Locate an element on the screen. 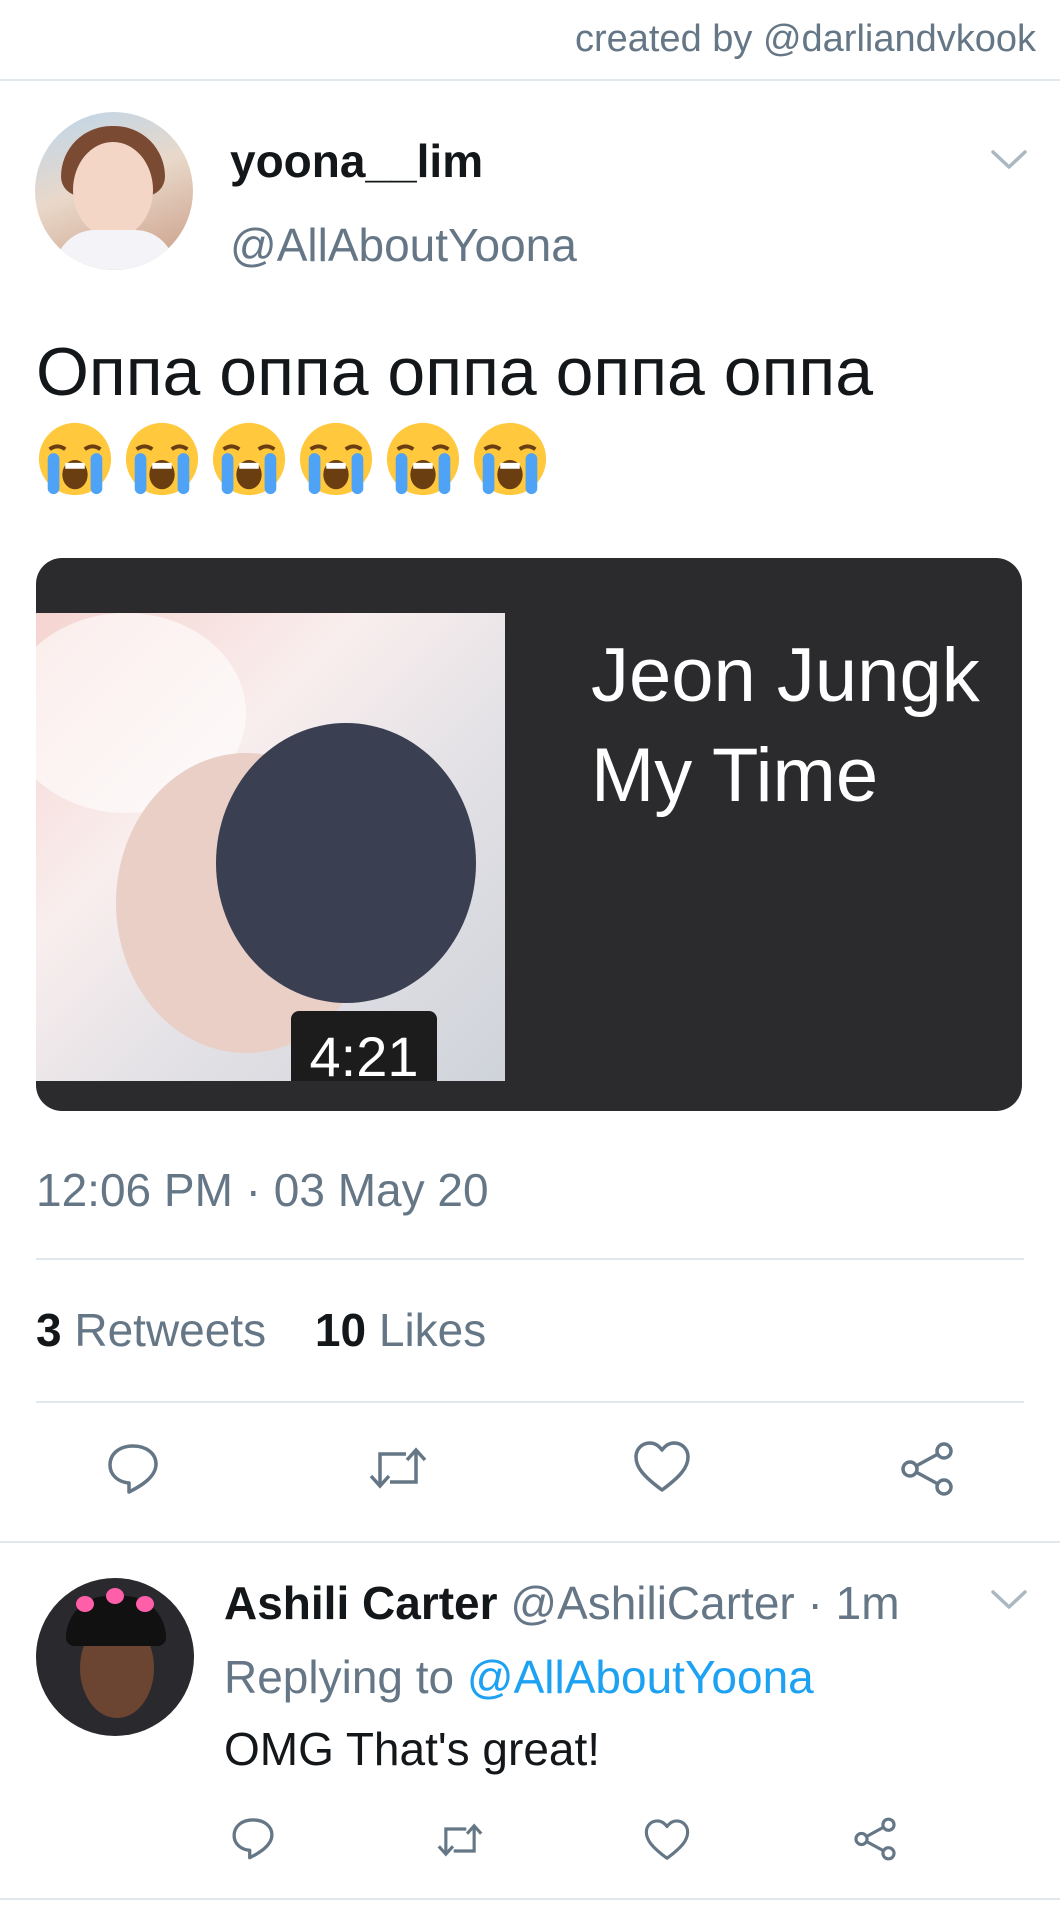 The height and width of the screenshot is (1920, 1060). likes-label: Likes is located at coordinates (432, 1330).